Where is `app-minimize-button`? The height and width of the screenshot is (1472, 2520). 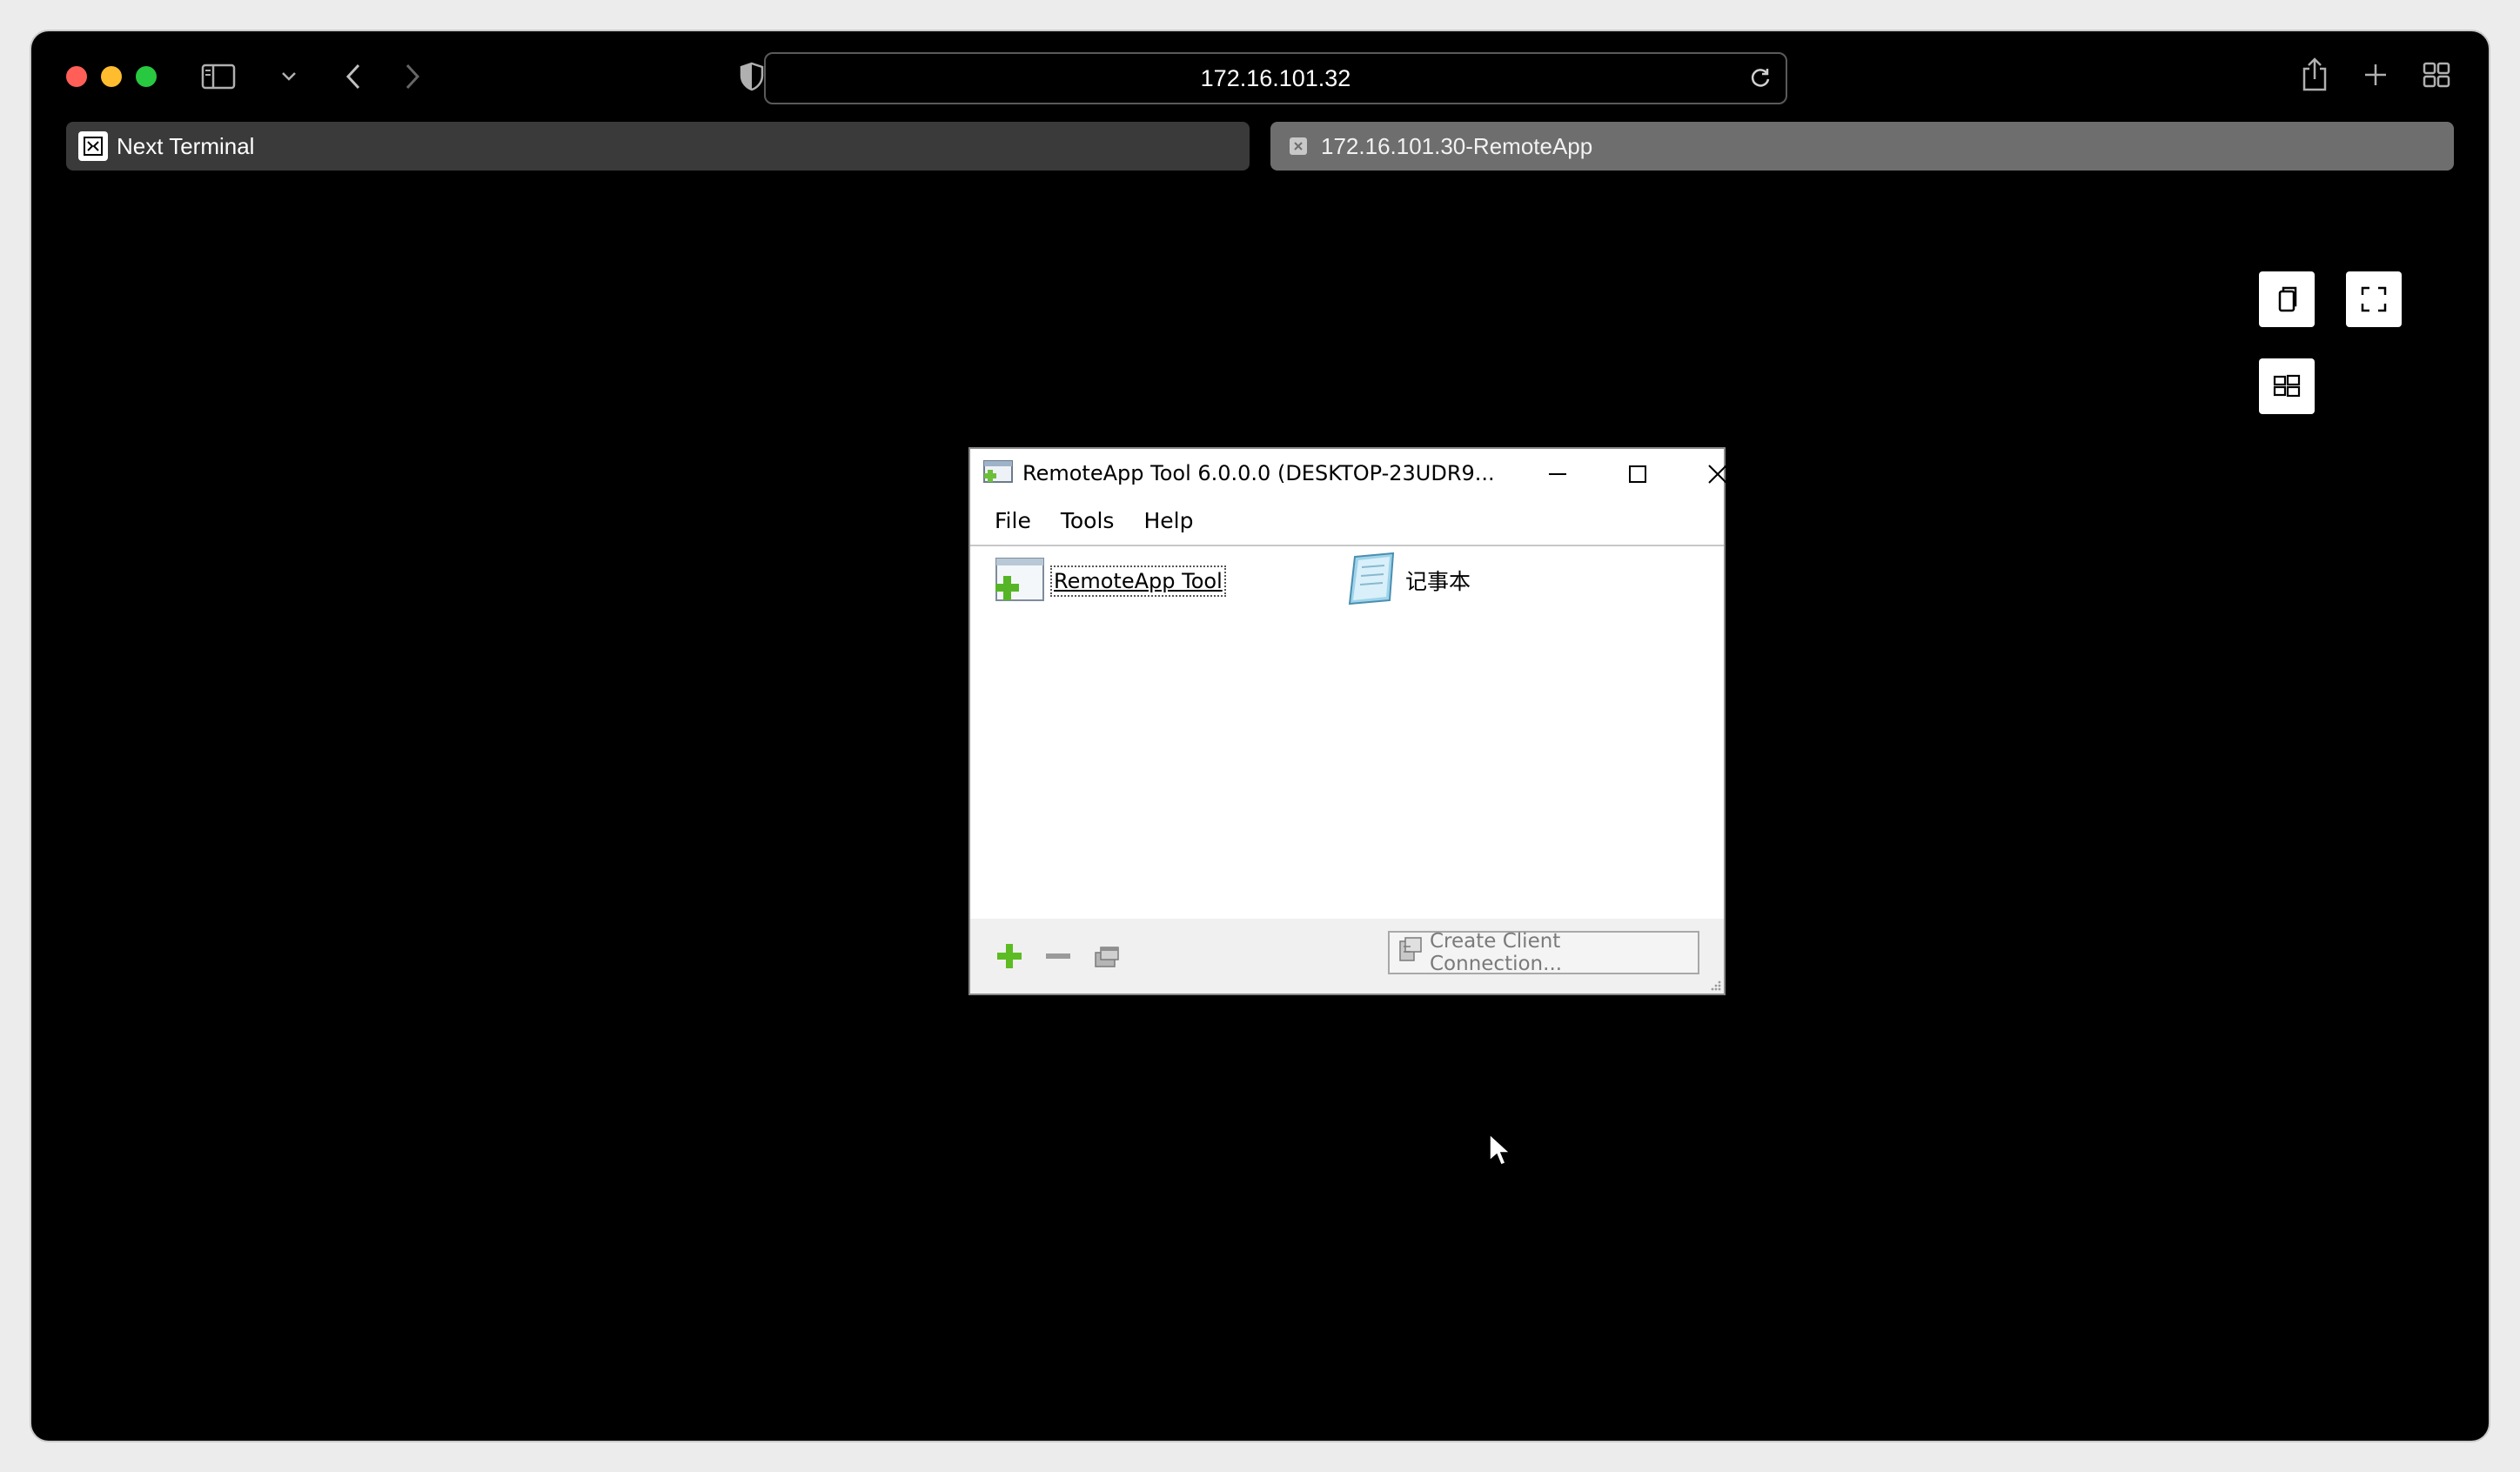 app-minimize-button is located at coordinates (1558, 474).